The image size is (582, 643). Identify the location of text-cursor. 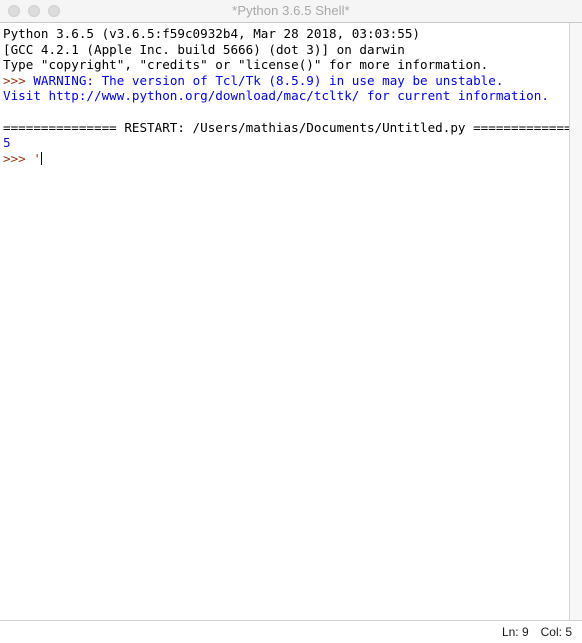
(41, 158).